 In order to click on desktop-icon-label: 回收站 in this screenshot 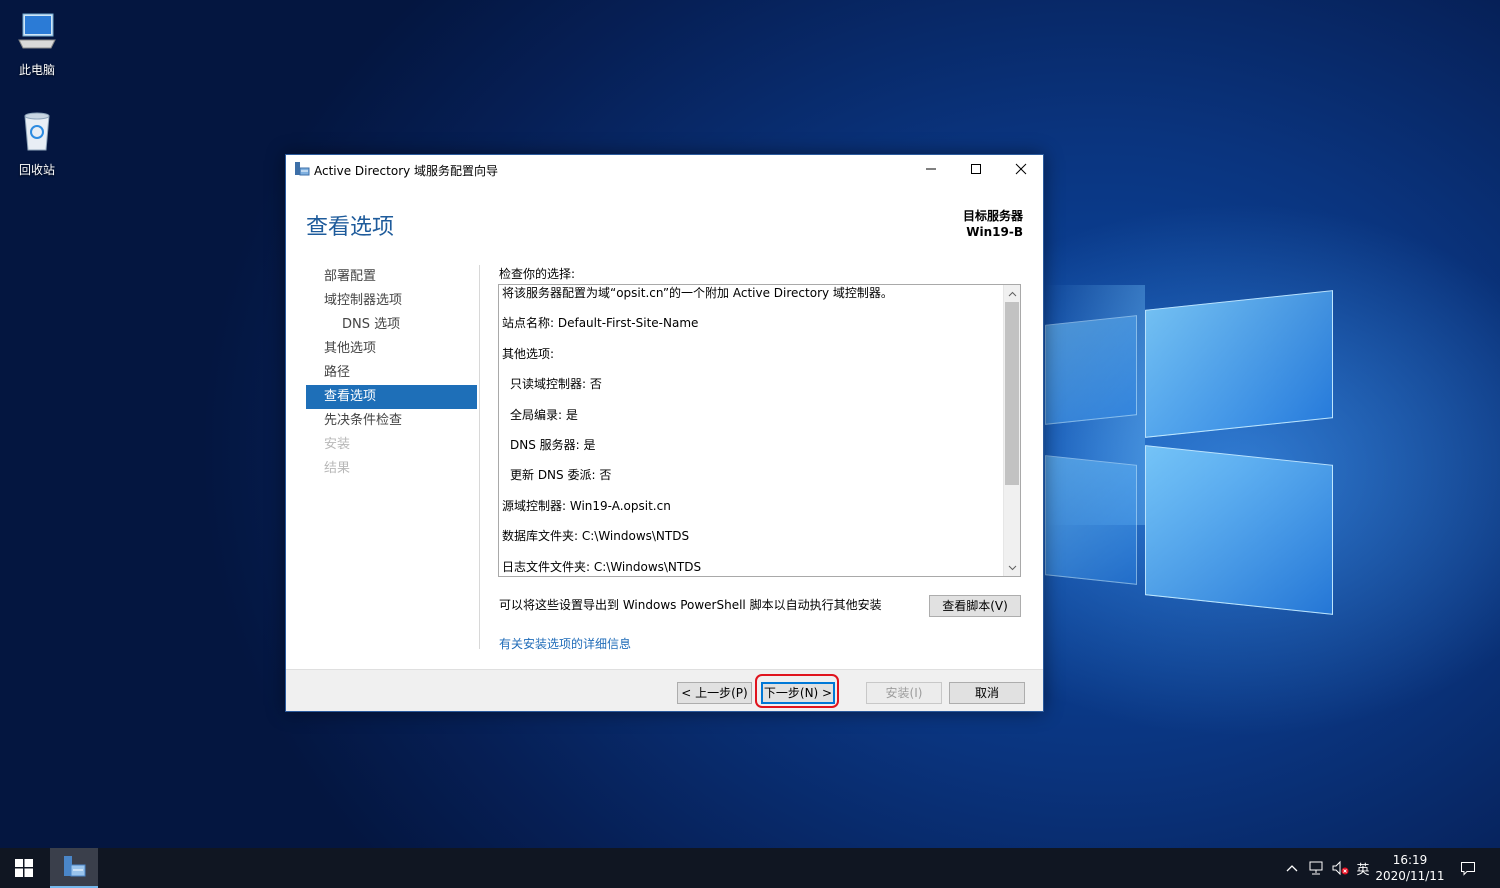, I will do `click(36, 170)`.